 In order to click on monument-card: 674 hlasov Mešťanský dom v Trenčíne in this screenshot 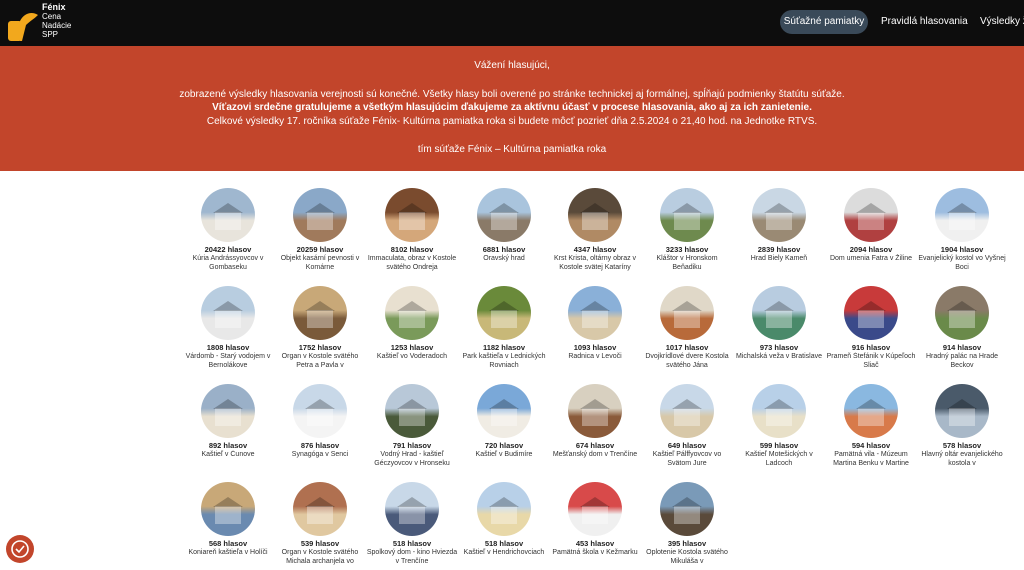, I will do `click(595, 426)`.